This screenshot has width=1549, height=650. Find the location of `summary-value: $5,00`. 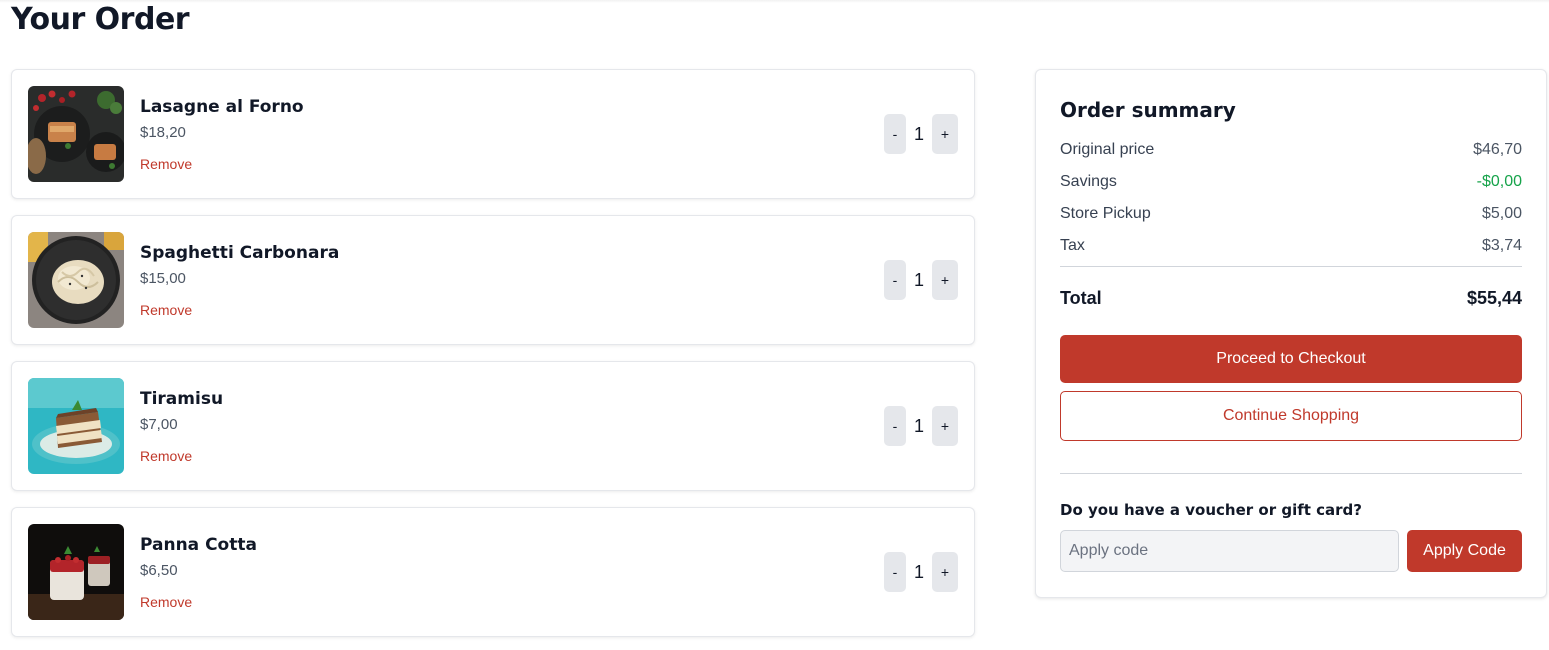

summary-value: $5,00 is located at coordinates (1501, 213).